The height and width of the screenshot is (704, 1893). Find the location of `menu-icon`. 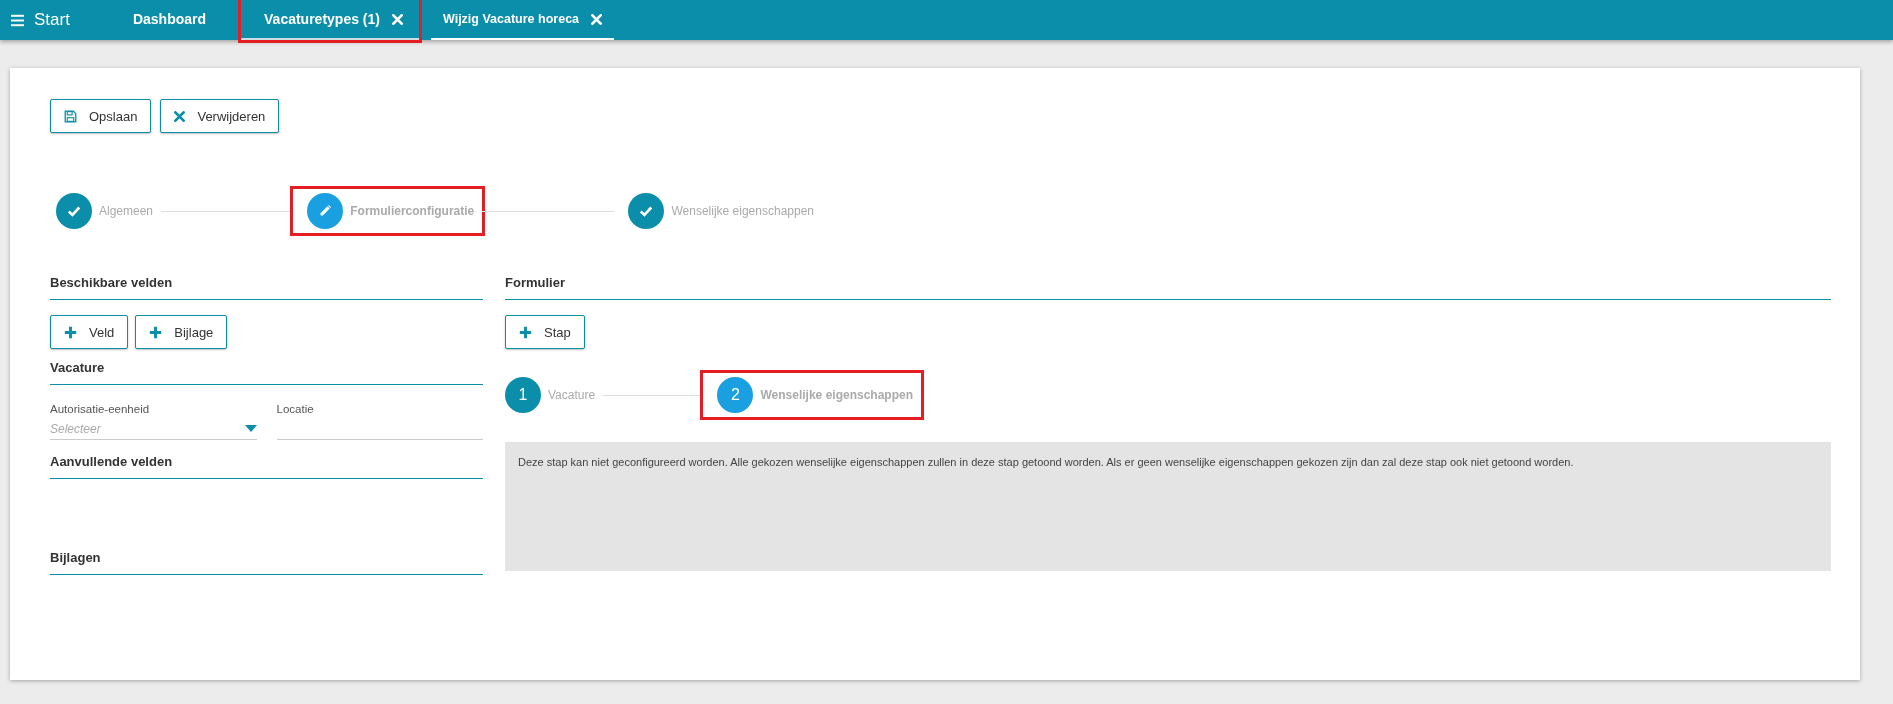

menu-icon is located at coordinates (17, 20).